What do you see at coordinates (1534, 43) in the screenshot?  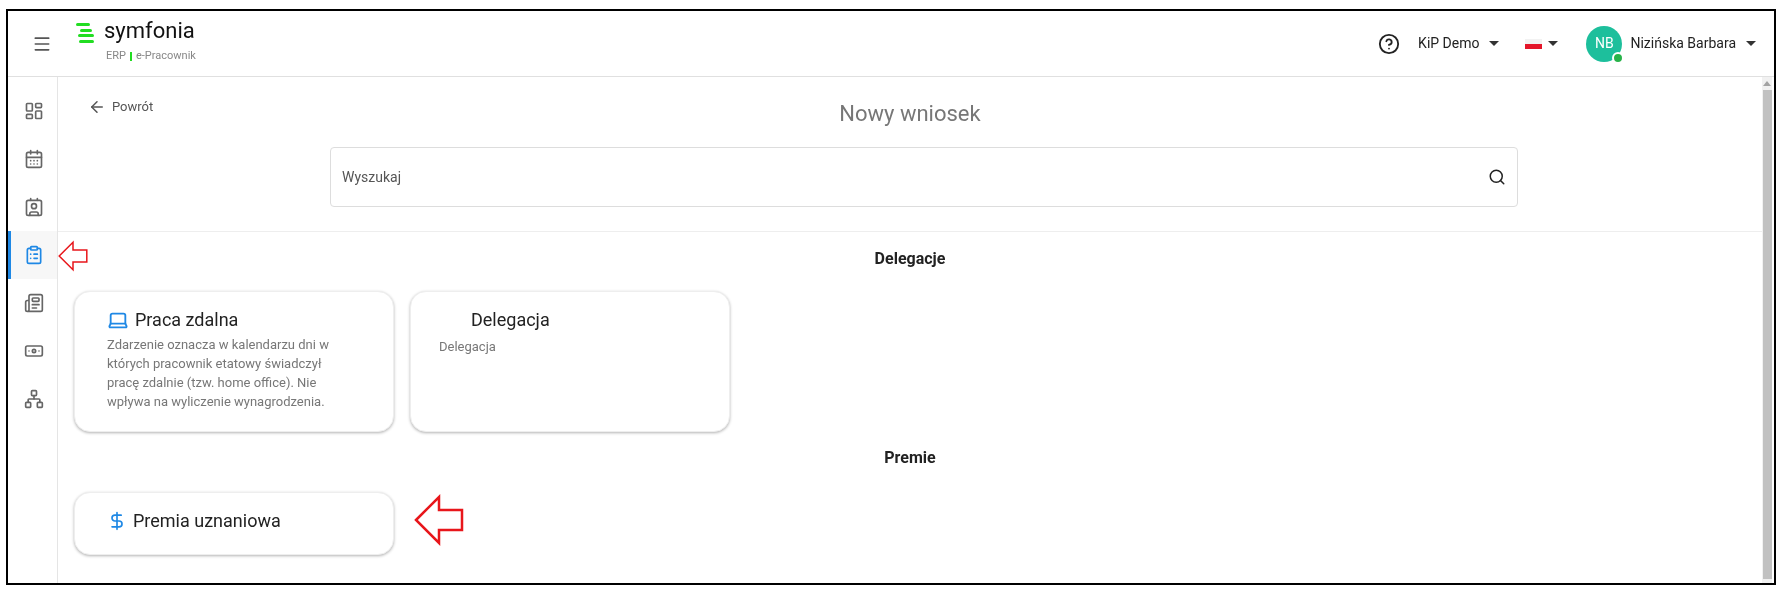 I see `flag-icon` at bounding box center [1534, 43].